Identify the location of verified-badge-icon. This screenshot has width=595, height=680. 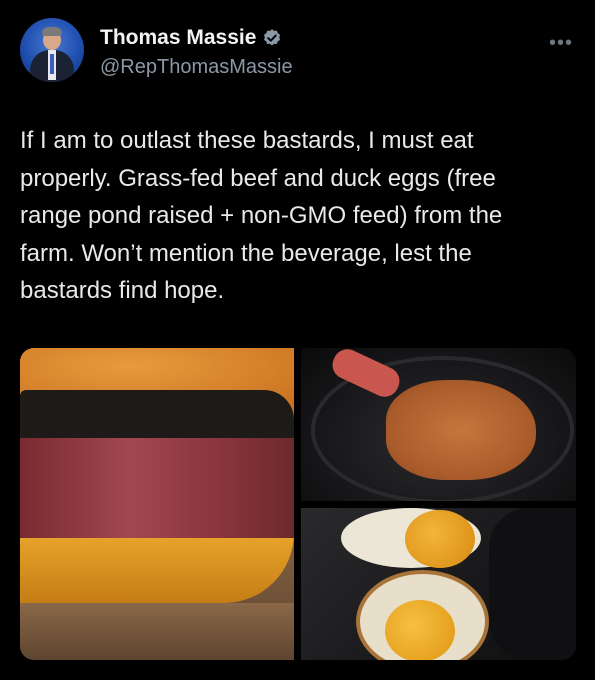
(272, 37).